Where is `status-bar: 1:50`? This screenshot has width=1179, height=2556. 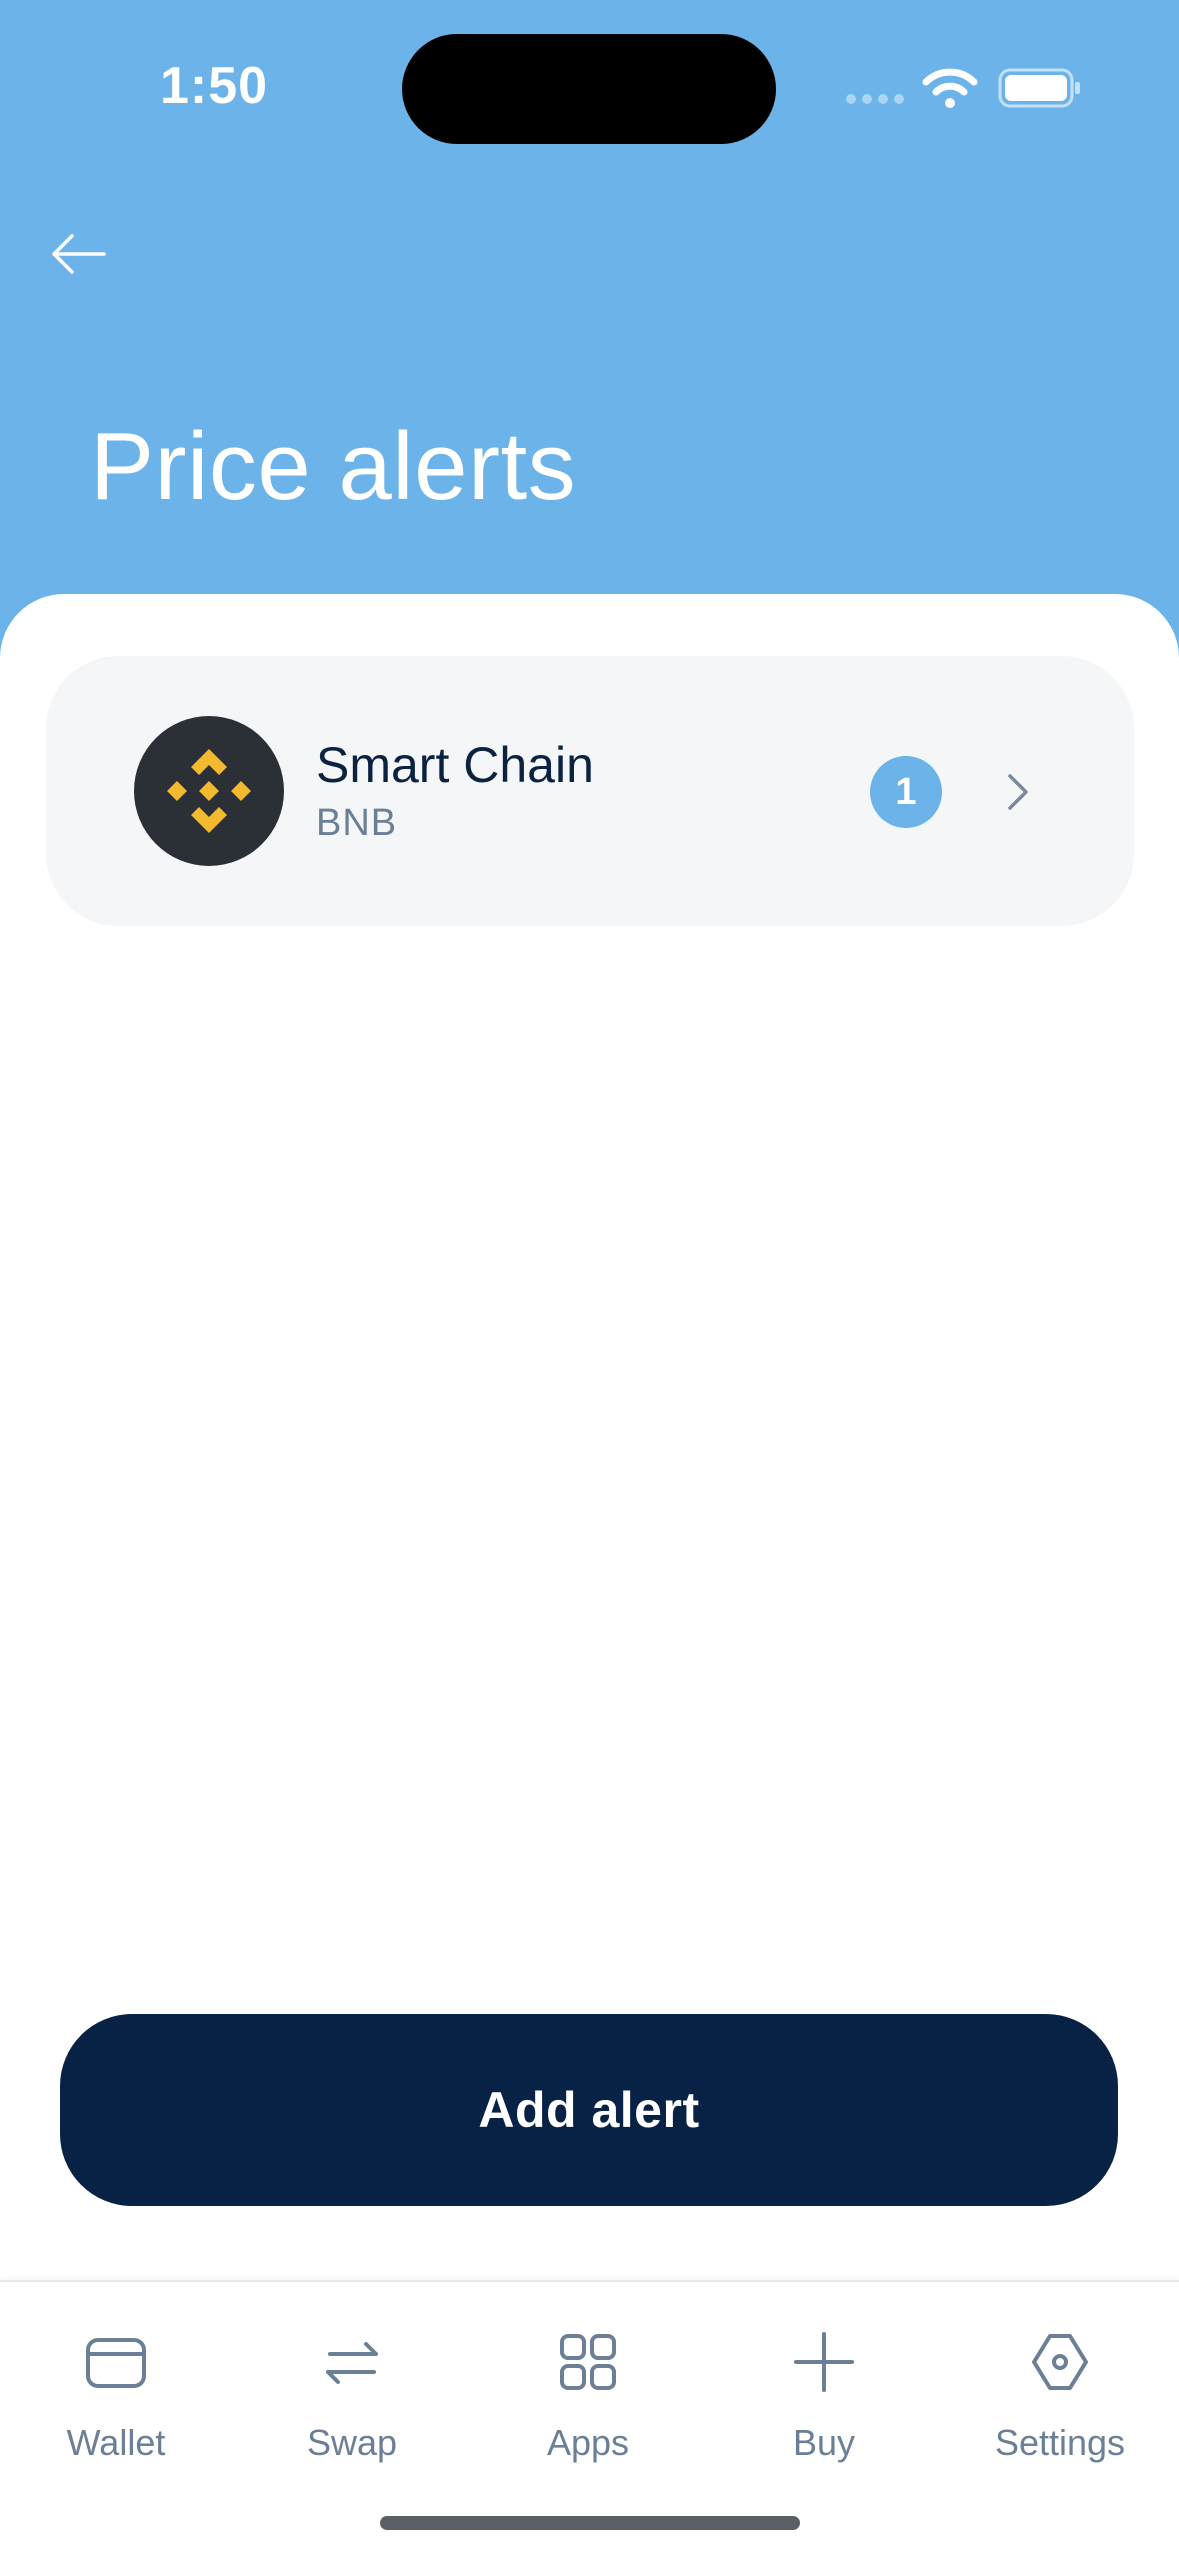 status-bar: 1:50 is located at coordinates (589, 90).